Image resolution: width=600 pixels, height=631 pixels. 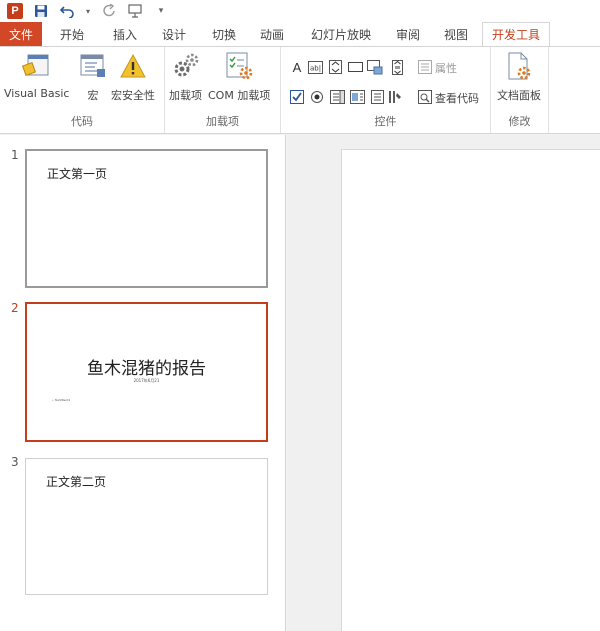 What do you see at coordinates (146, 380) in the screenshot?
I see `slide-subtitle: 2017年6月21` at bounding box center [146, 380].